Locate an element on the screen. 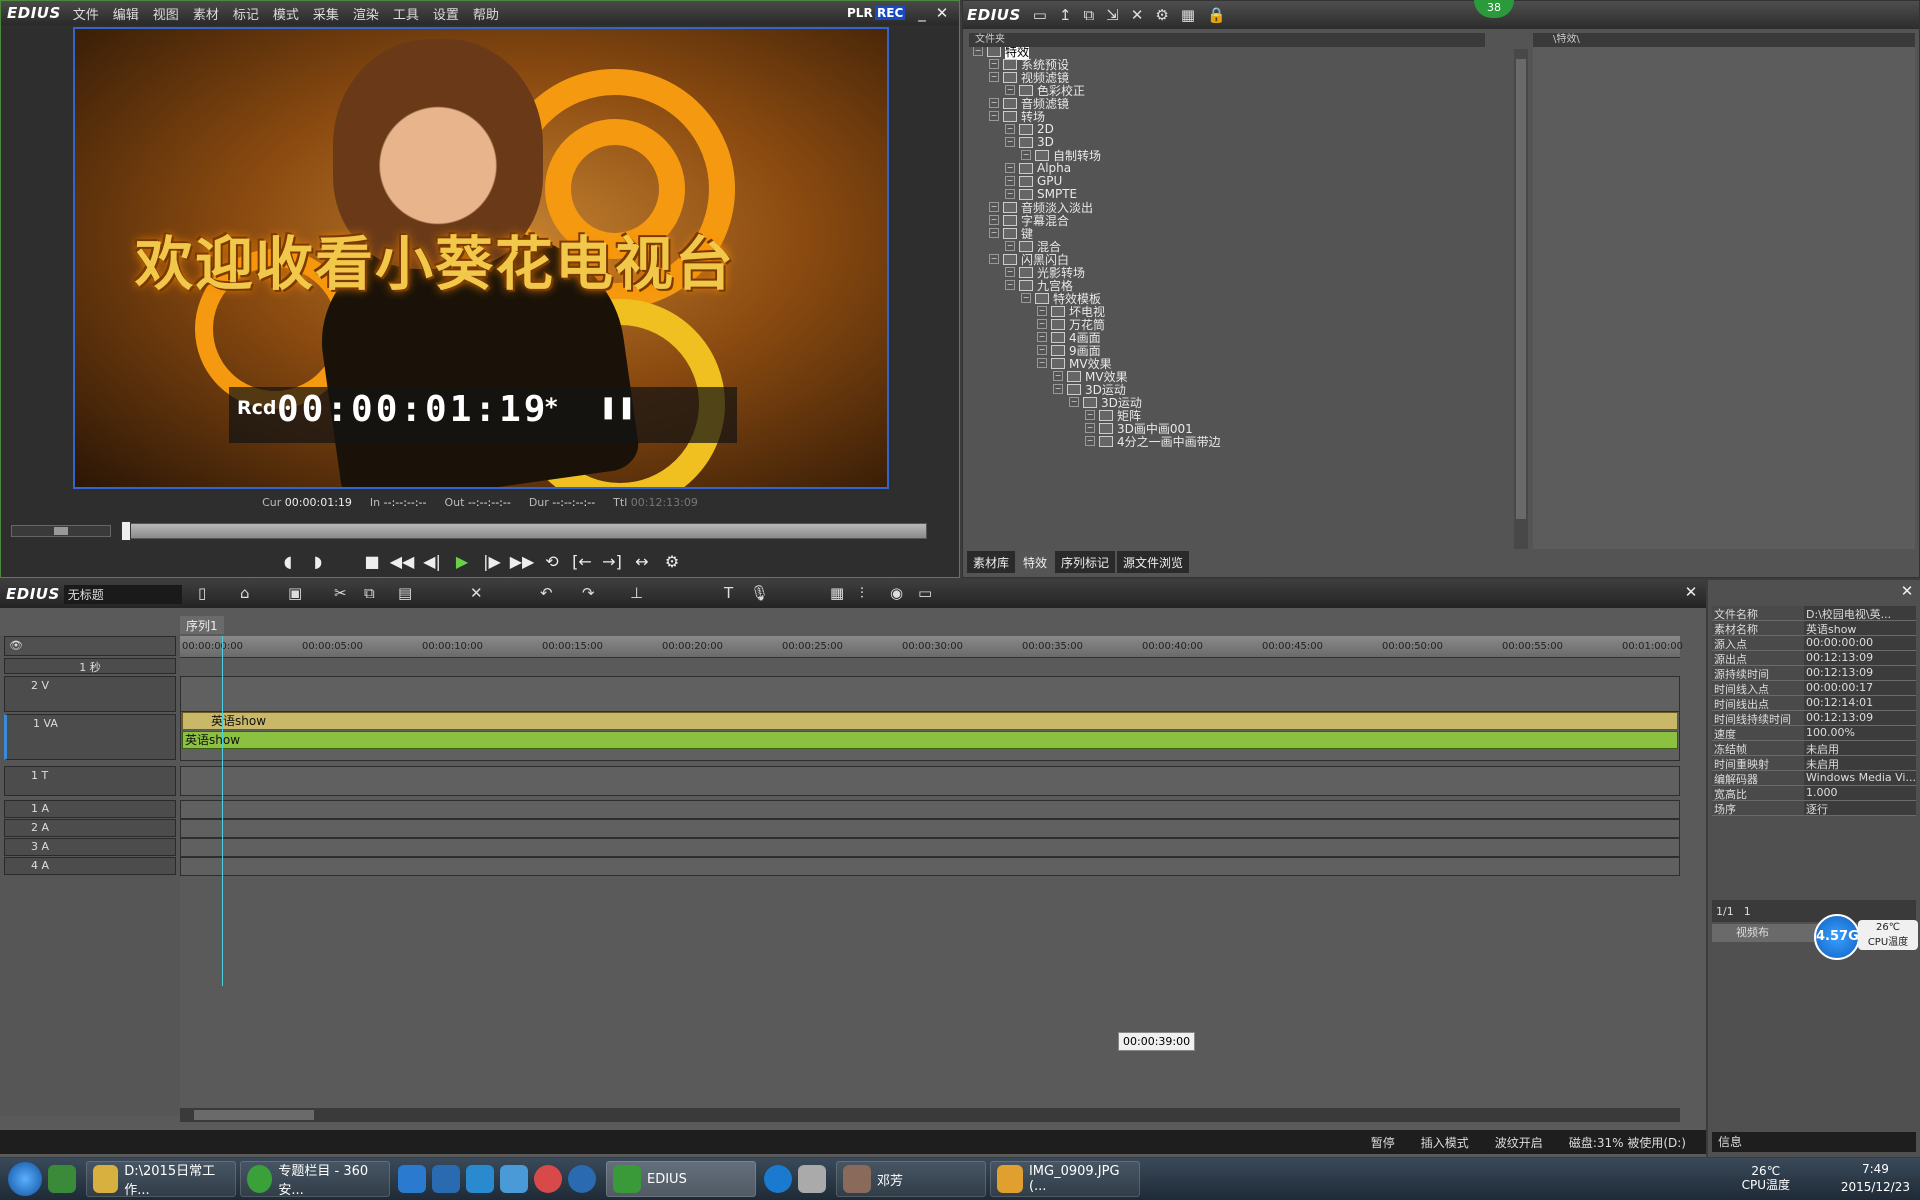 This screenshot has height=1200, width=1920. sequence-tab: 序列1 is located at coordinates (202, 625).